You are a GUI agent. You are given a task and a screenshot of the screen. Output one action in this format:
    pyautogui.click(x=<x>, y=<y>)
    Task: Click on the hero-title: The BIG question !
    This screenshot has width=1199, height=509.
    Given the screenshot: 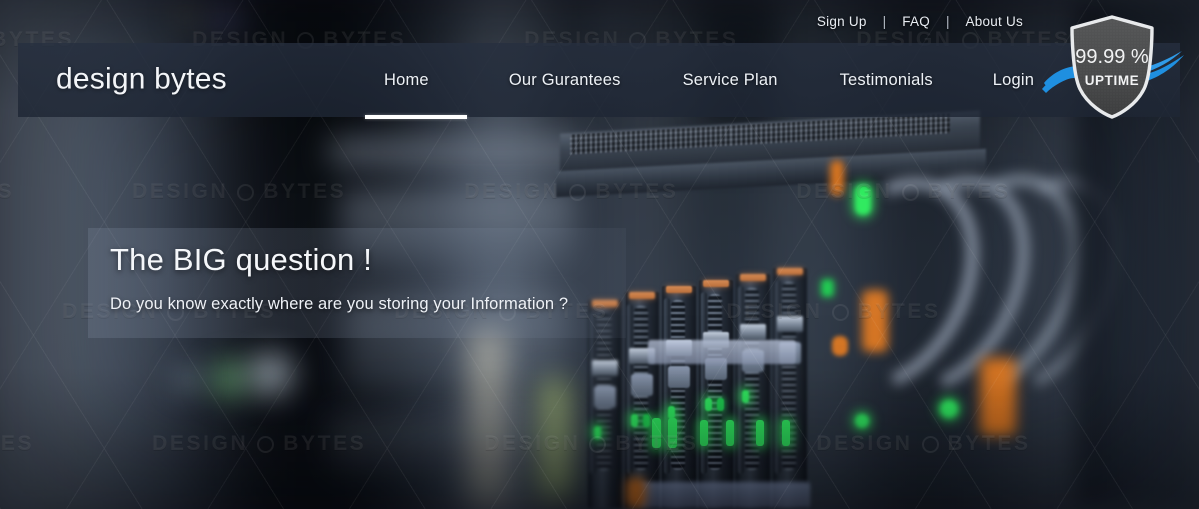 What is the action you would take?
    pyautogui.click(x=241, y=259)
    